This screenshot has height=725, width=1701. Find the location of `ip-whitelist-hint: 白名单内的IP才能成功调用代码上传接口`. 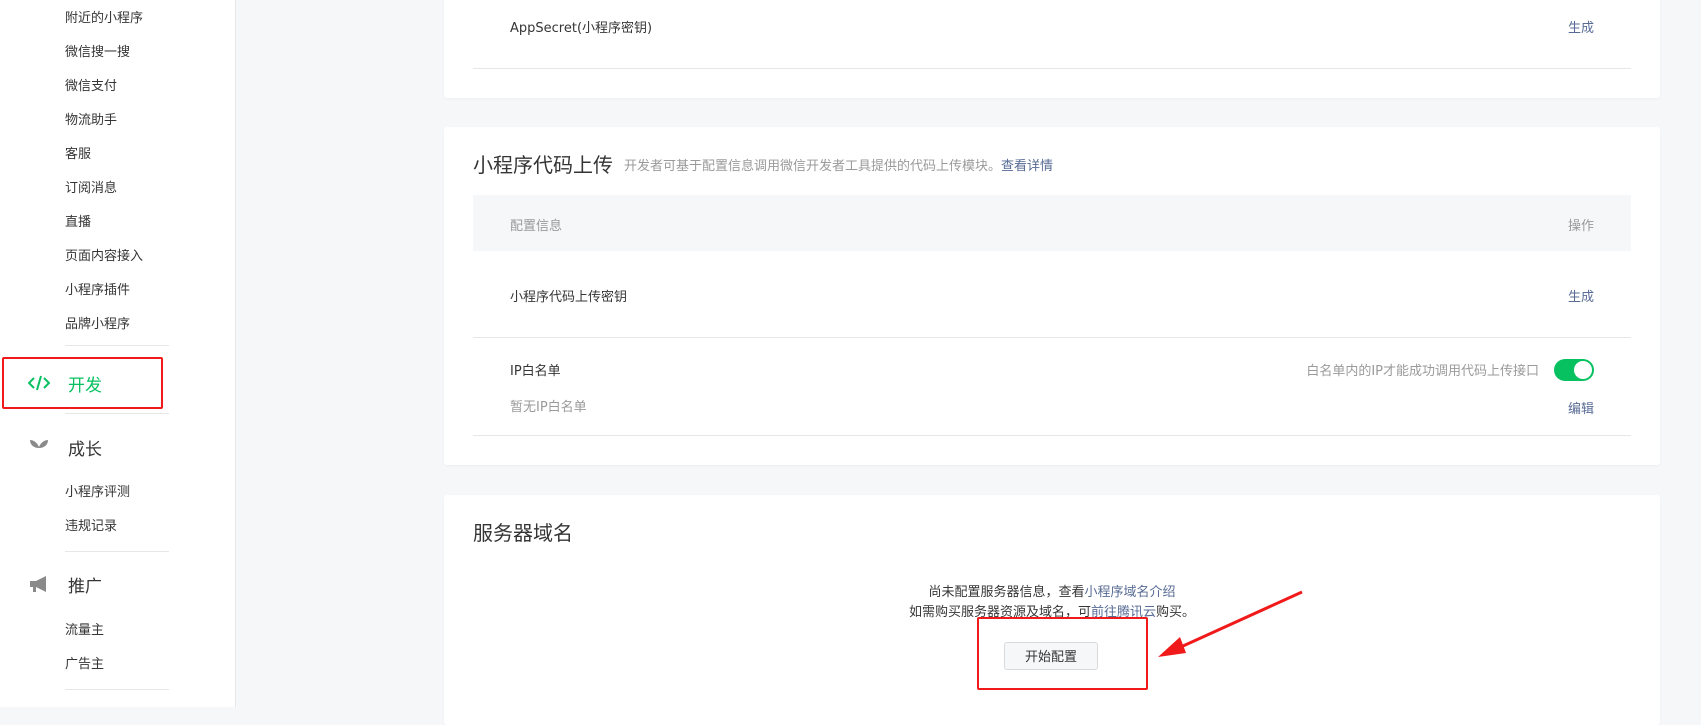

ip-whitelist-hint: 白名单内的IP才能成功调用代码上传接口 is located at coordinates (1422, 371).